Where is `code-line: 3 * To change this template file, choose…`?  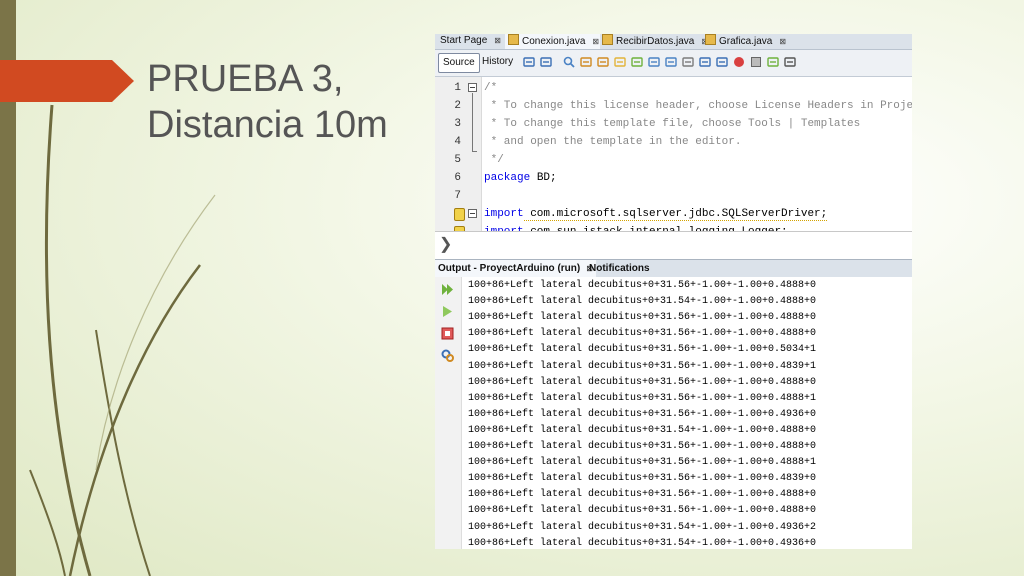 code-line: 3 * To change this template file, choose… is located at coordinates (673, 124).